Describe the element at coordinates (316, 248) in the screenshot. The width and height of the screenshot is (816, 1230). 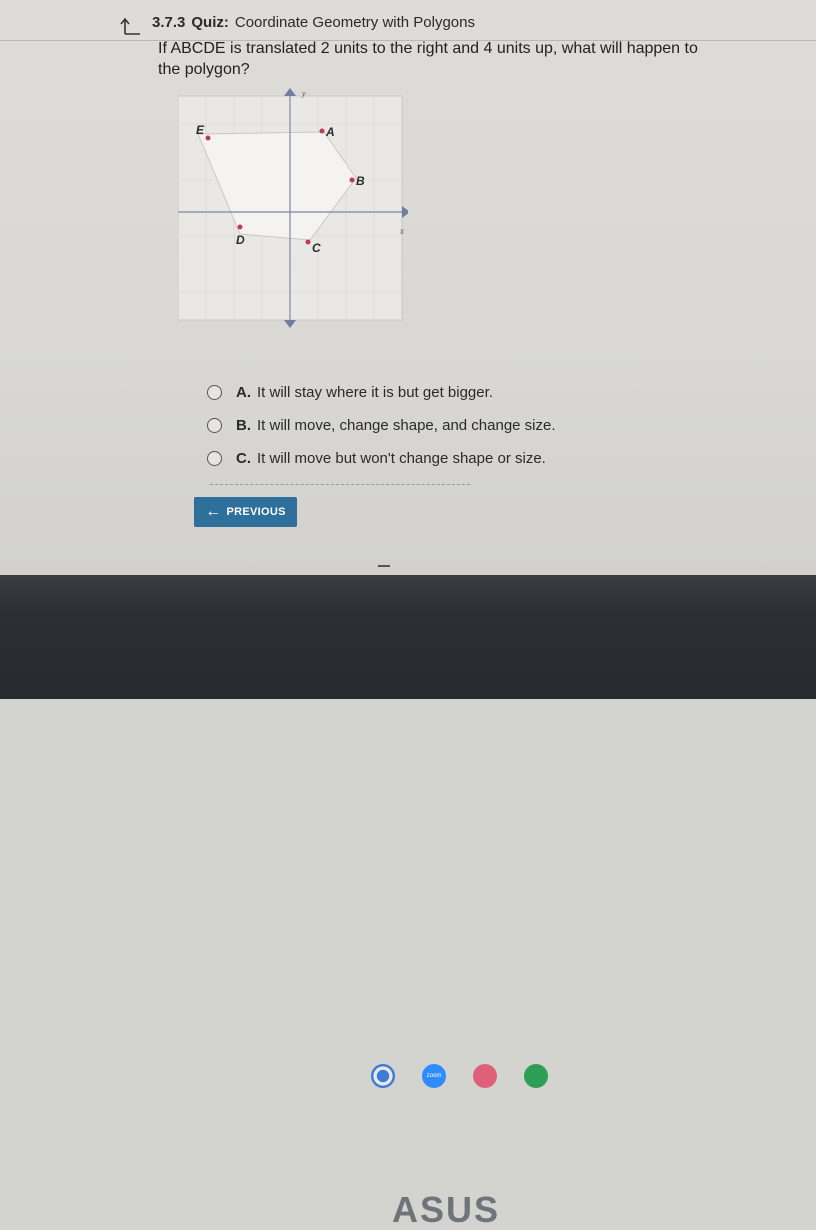
I see `label-c: C` at that location.